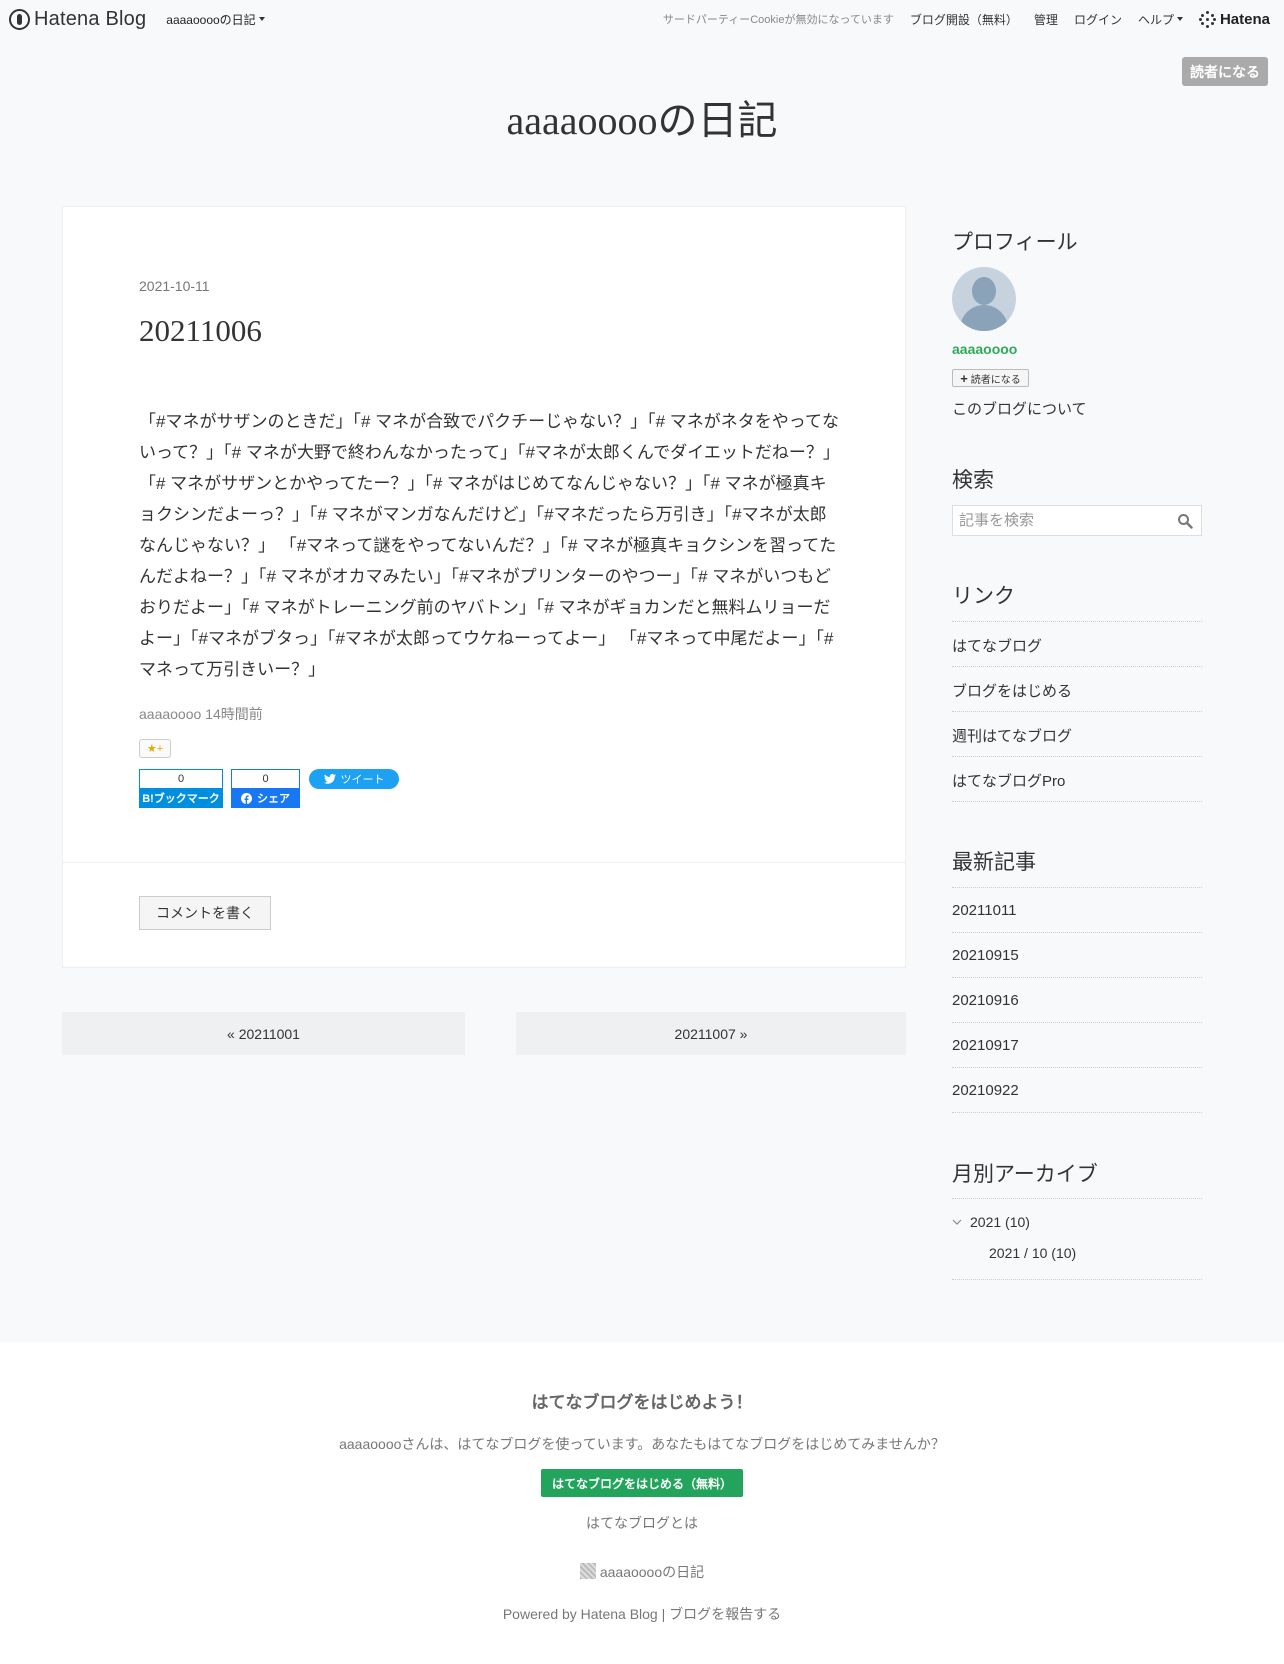 The width and height of the screenshot is (1284, 1664). I want to click on bookmark-label: B!ブックマーク, so click(181, 798).